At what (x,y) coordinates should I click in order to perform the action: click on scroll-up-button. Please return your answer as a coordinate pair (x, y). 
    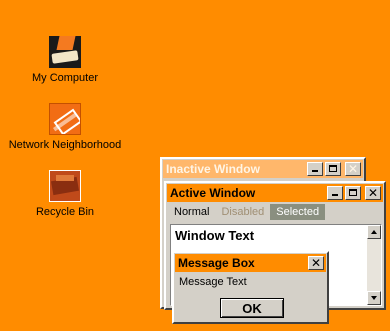
    Looking at the image, I should click on (374, 232).